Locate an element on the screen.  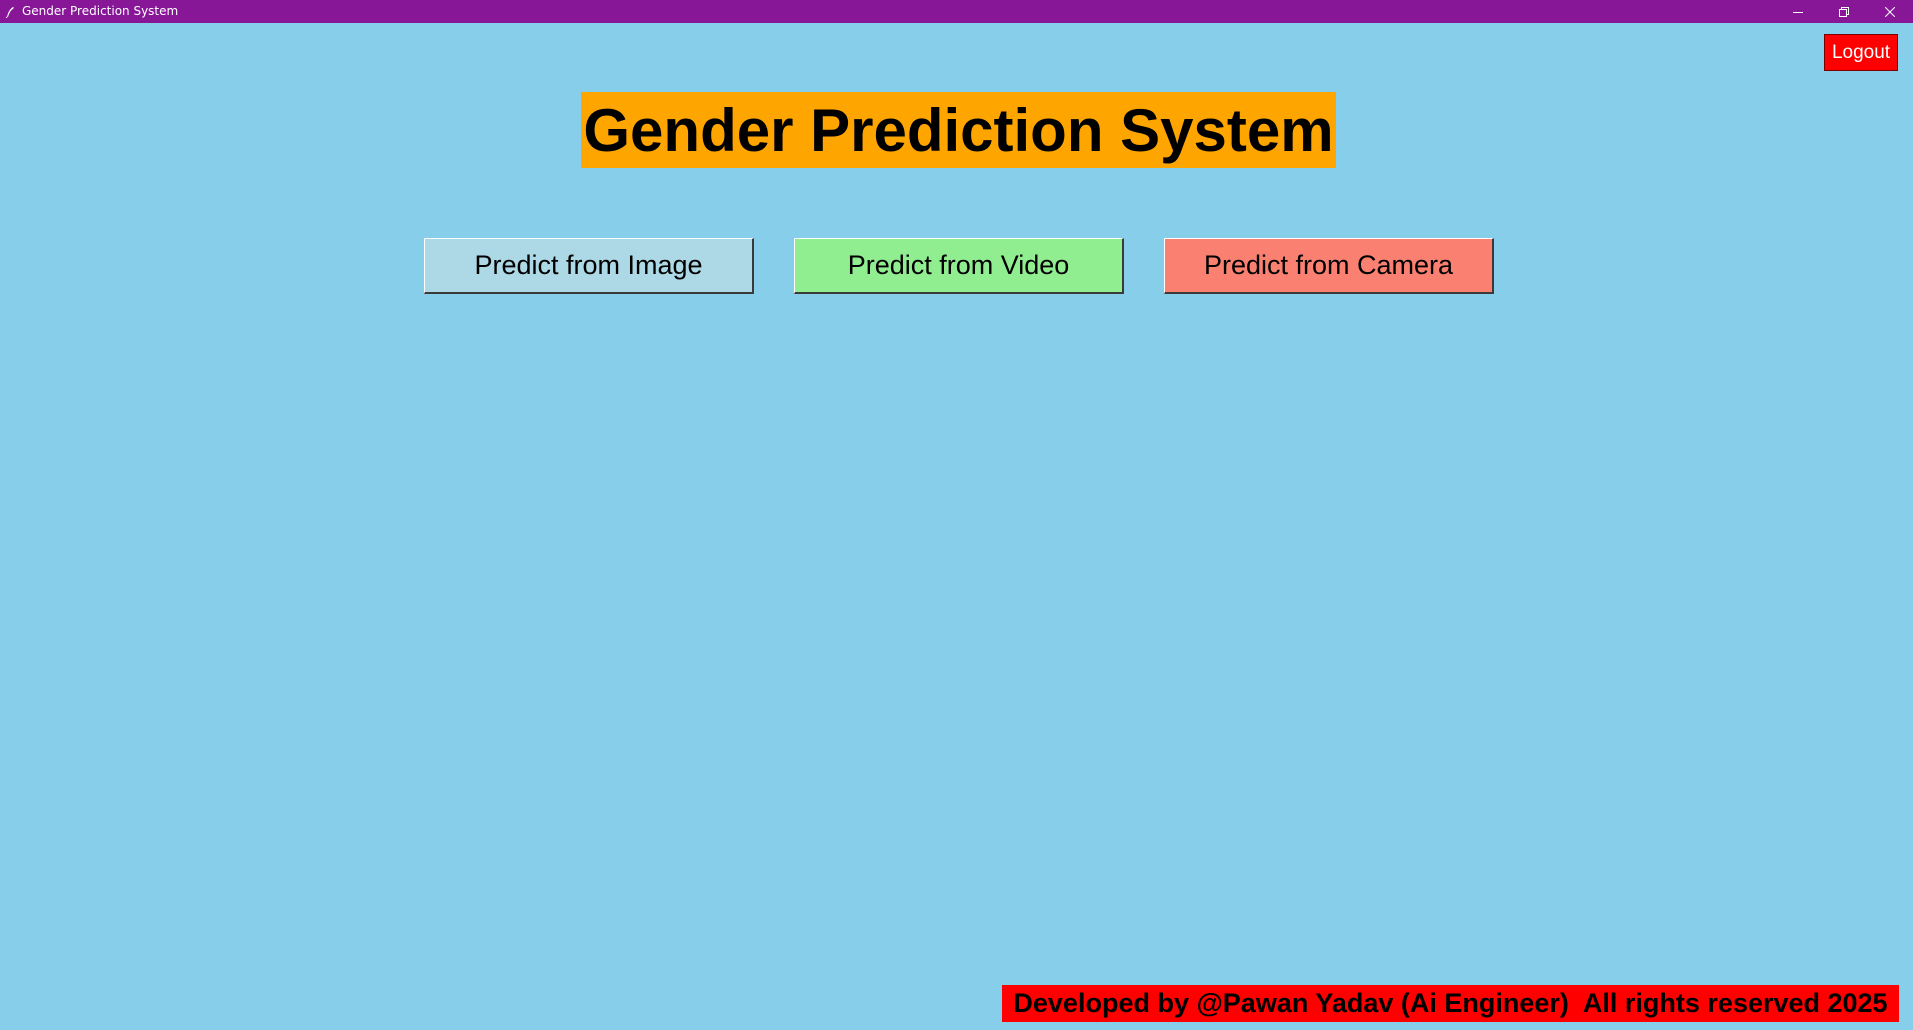
restore-icon is located at coordinates (1844, 11).